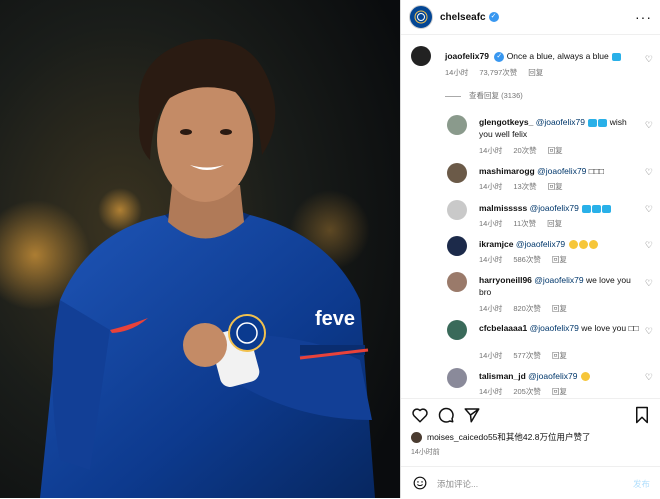  What do you see at coordinates (463, 17) in the screenshot?
I see `post-username: chelseafc` at bounding box center [463, 17].